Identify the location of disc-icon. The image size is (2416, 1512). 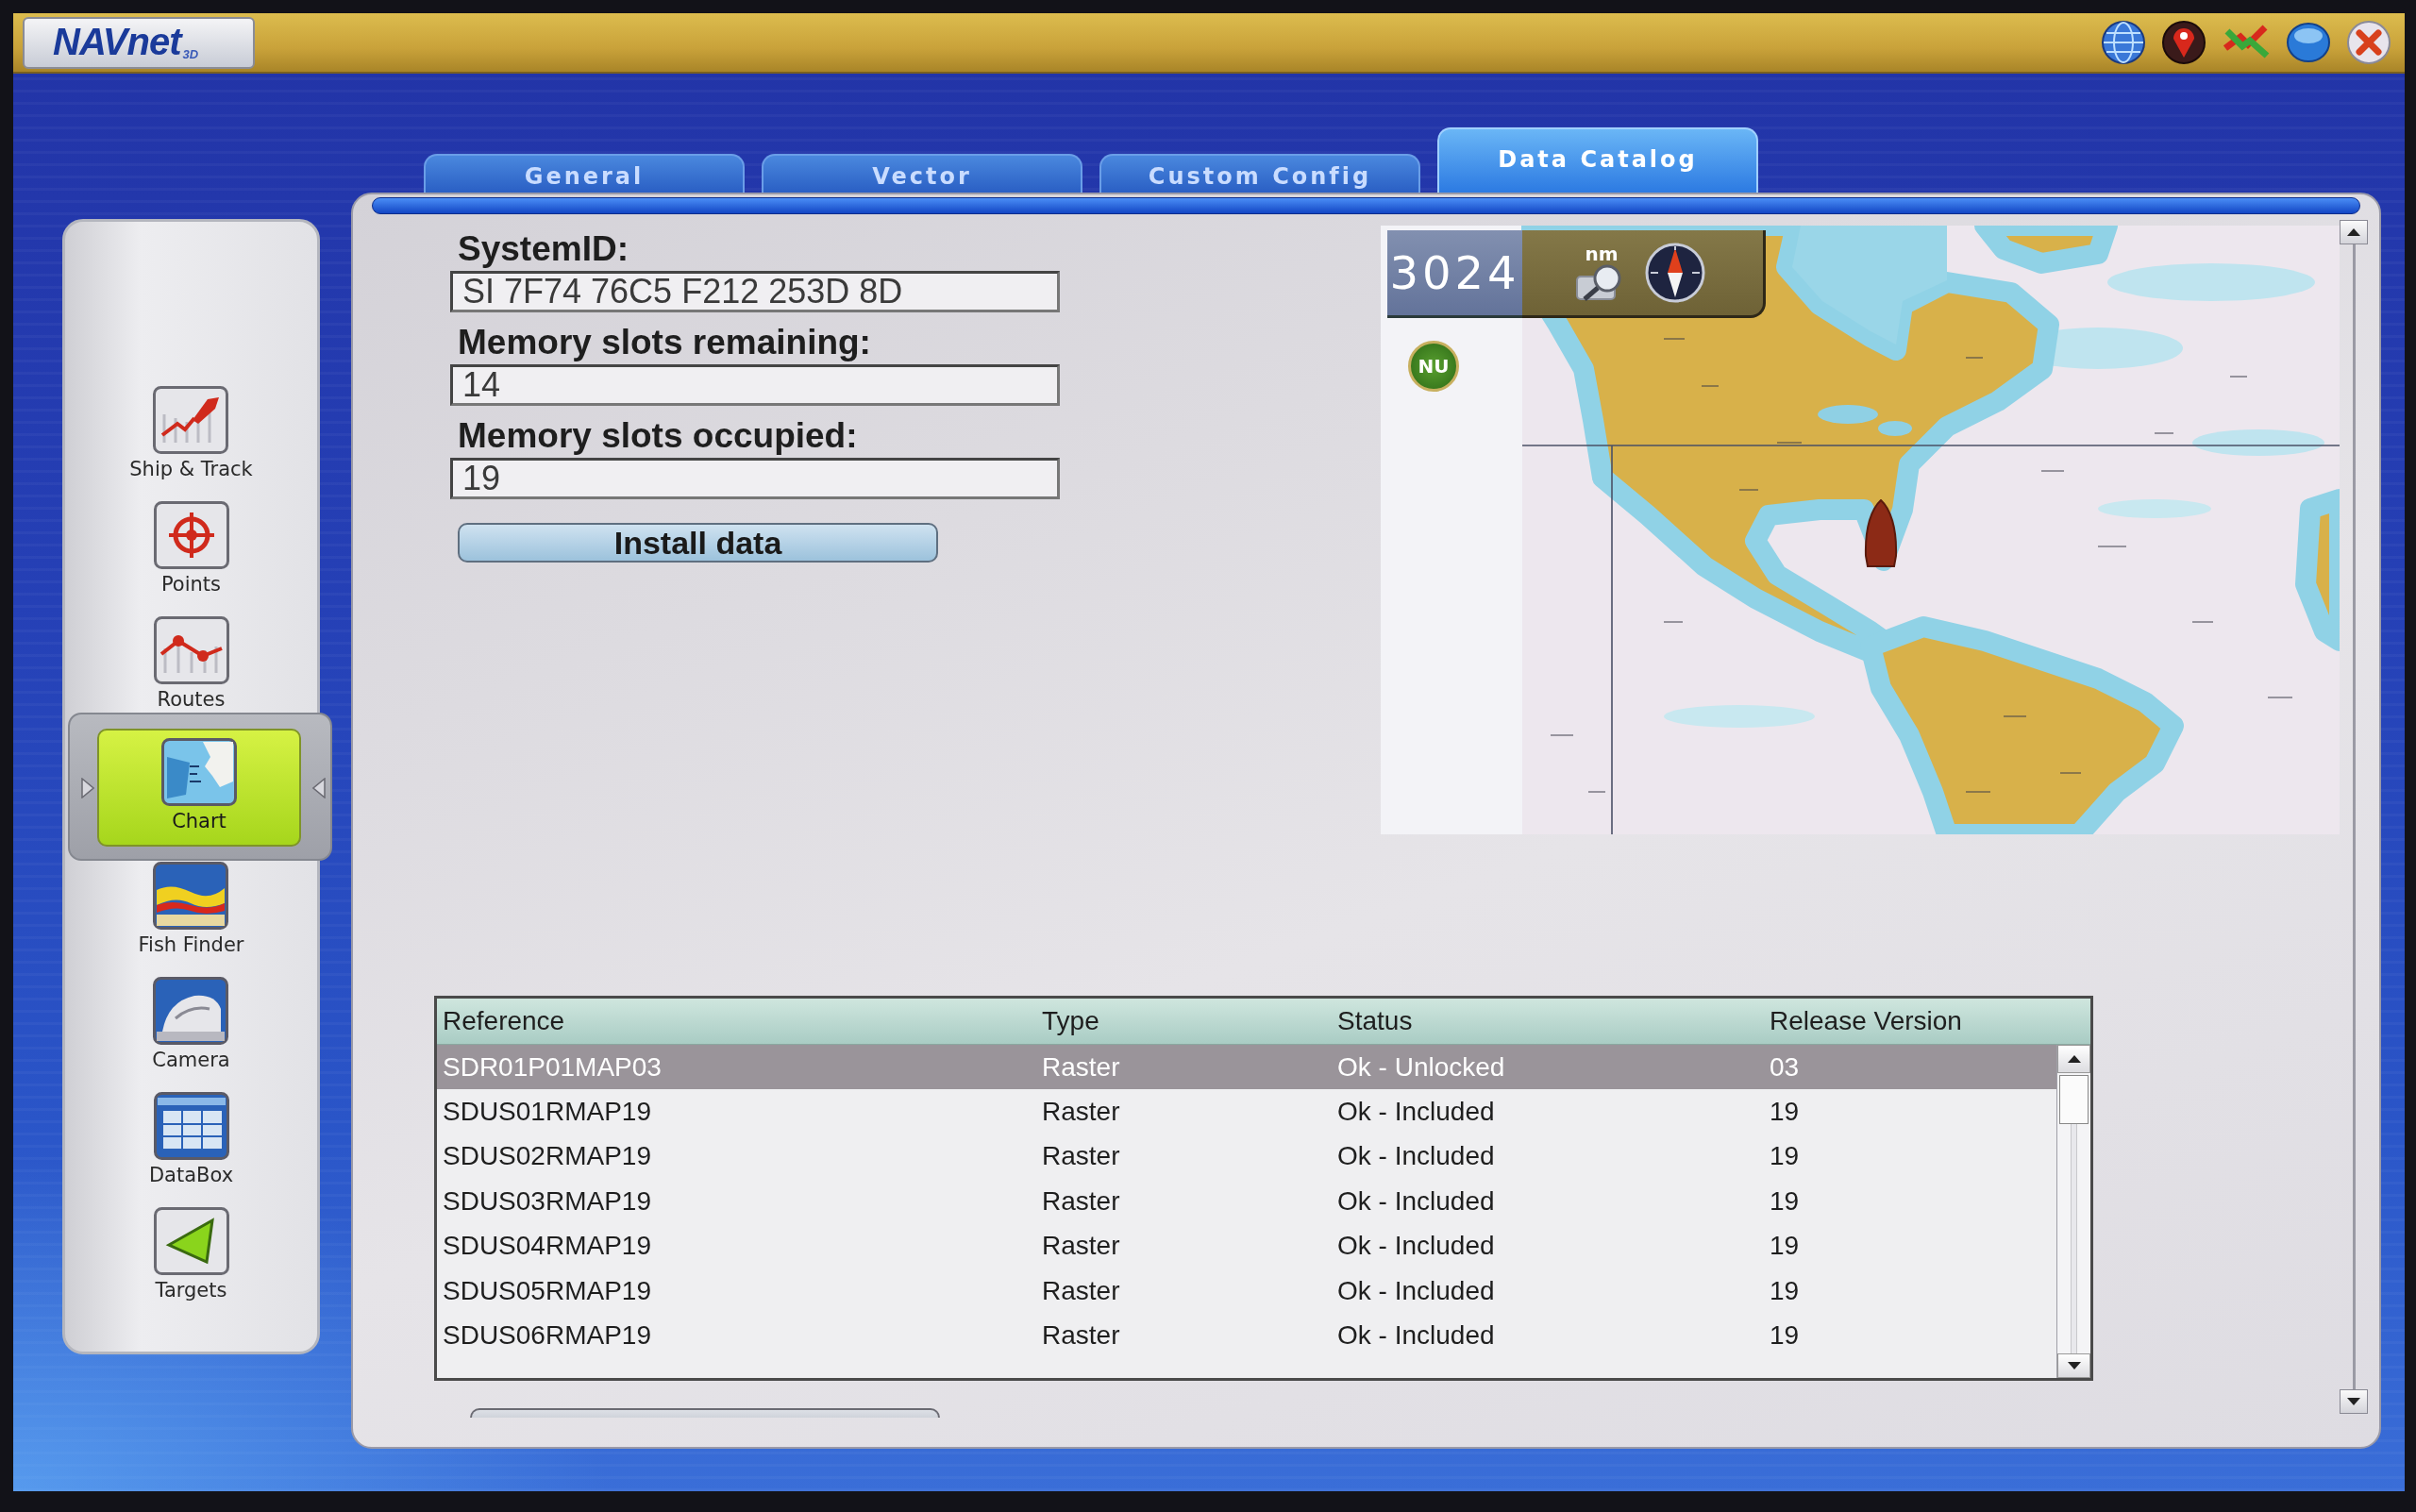
(2308, 42).